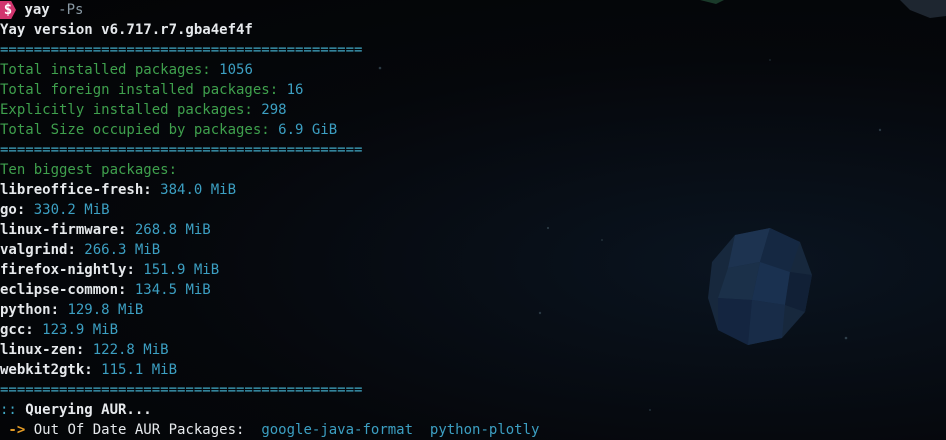 The image size is (946, 440). What do you see at coordinates (337, 430) in the screenshot?
I see `out-of-date-package: google-java-format` at bounding box center [337, 430].